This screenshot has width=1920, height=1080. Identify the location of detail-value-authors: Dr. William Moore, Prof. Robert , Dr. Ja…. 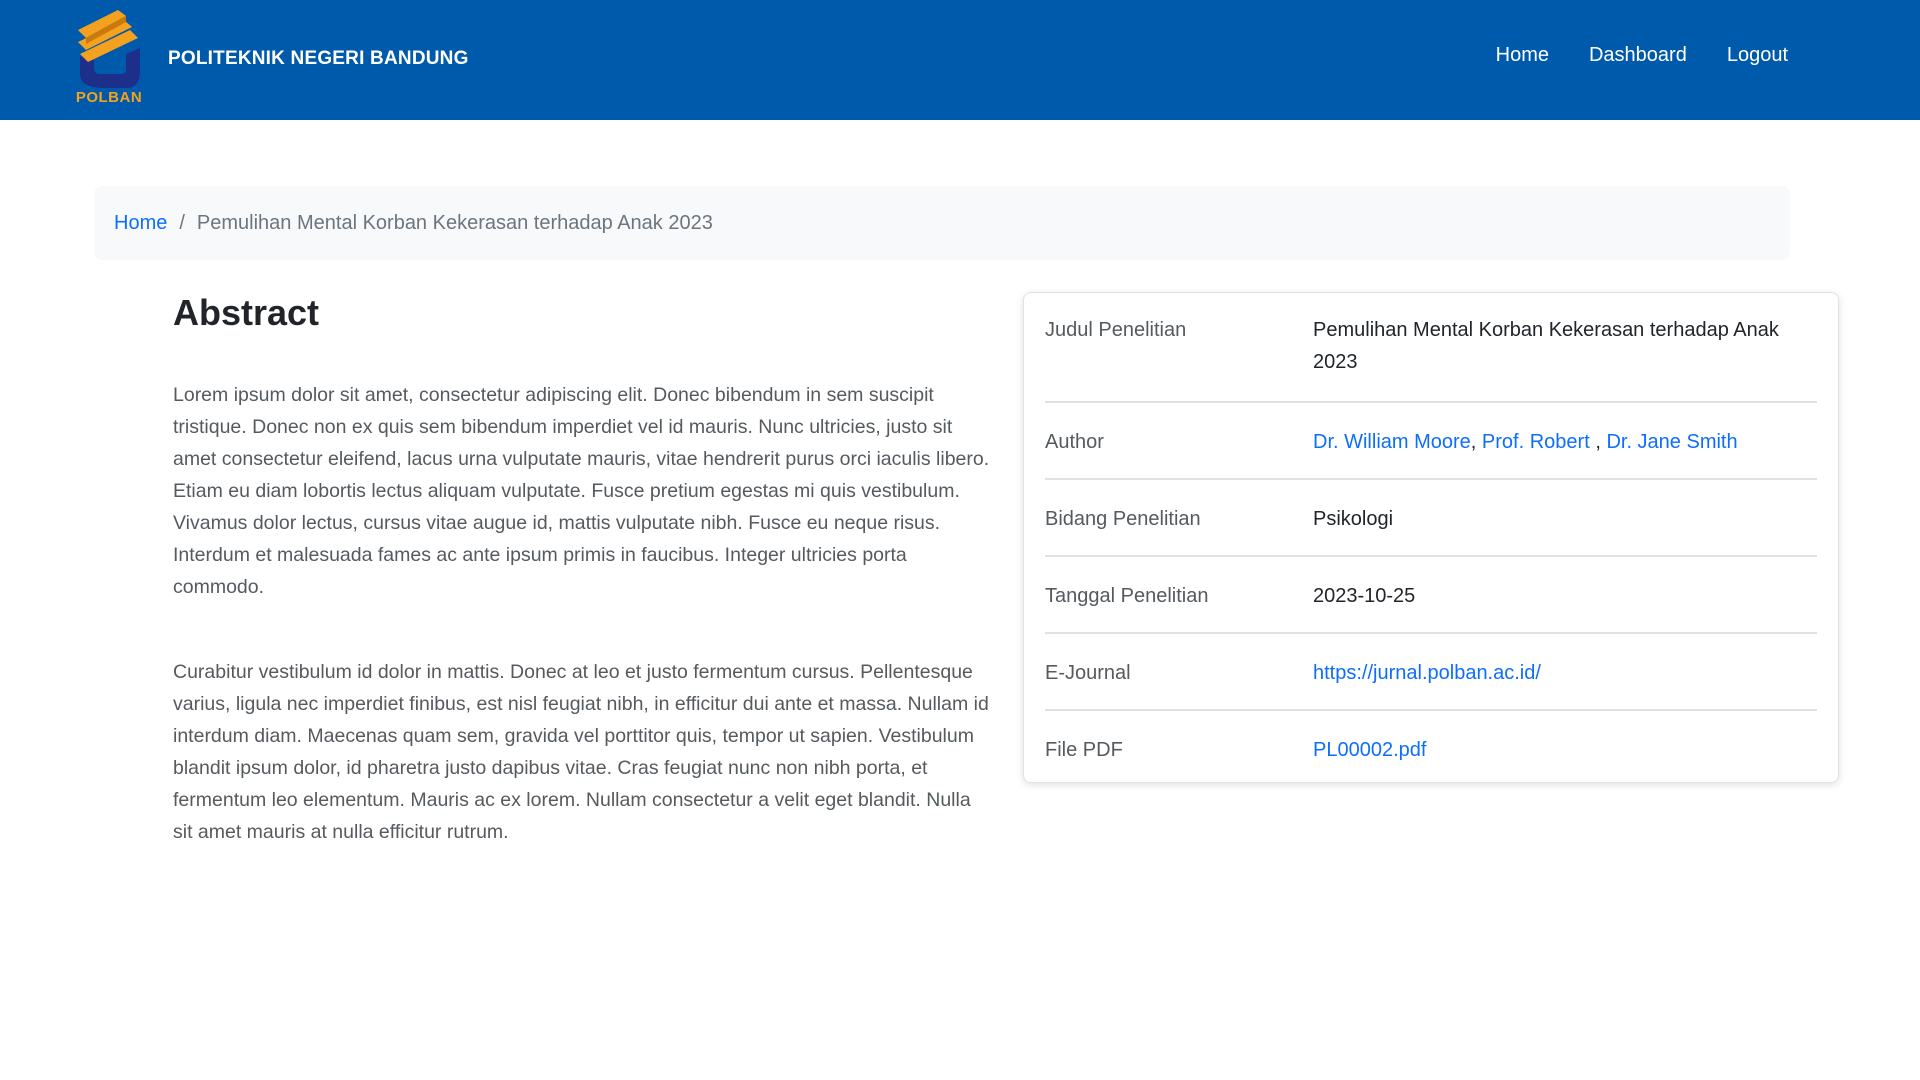
(1525, 442).